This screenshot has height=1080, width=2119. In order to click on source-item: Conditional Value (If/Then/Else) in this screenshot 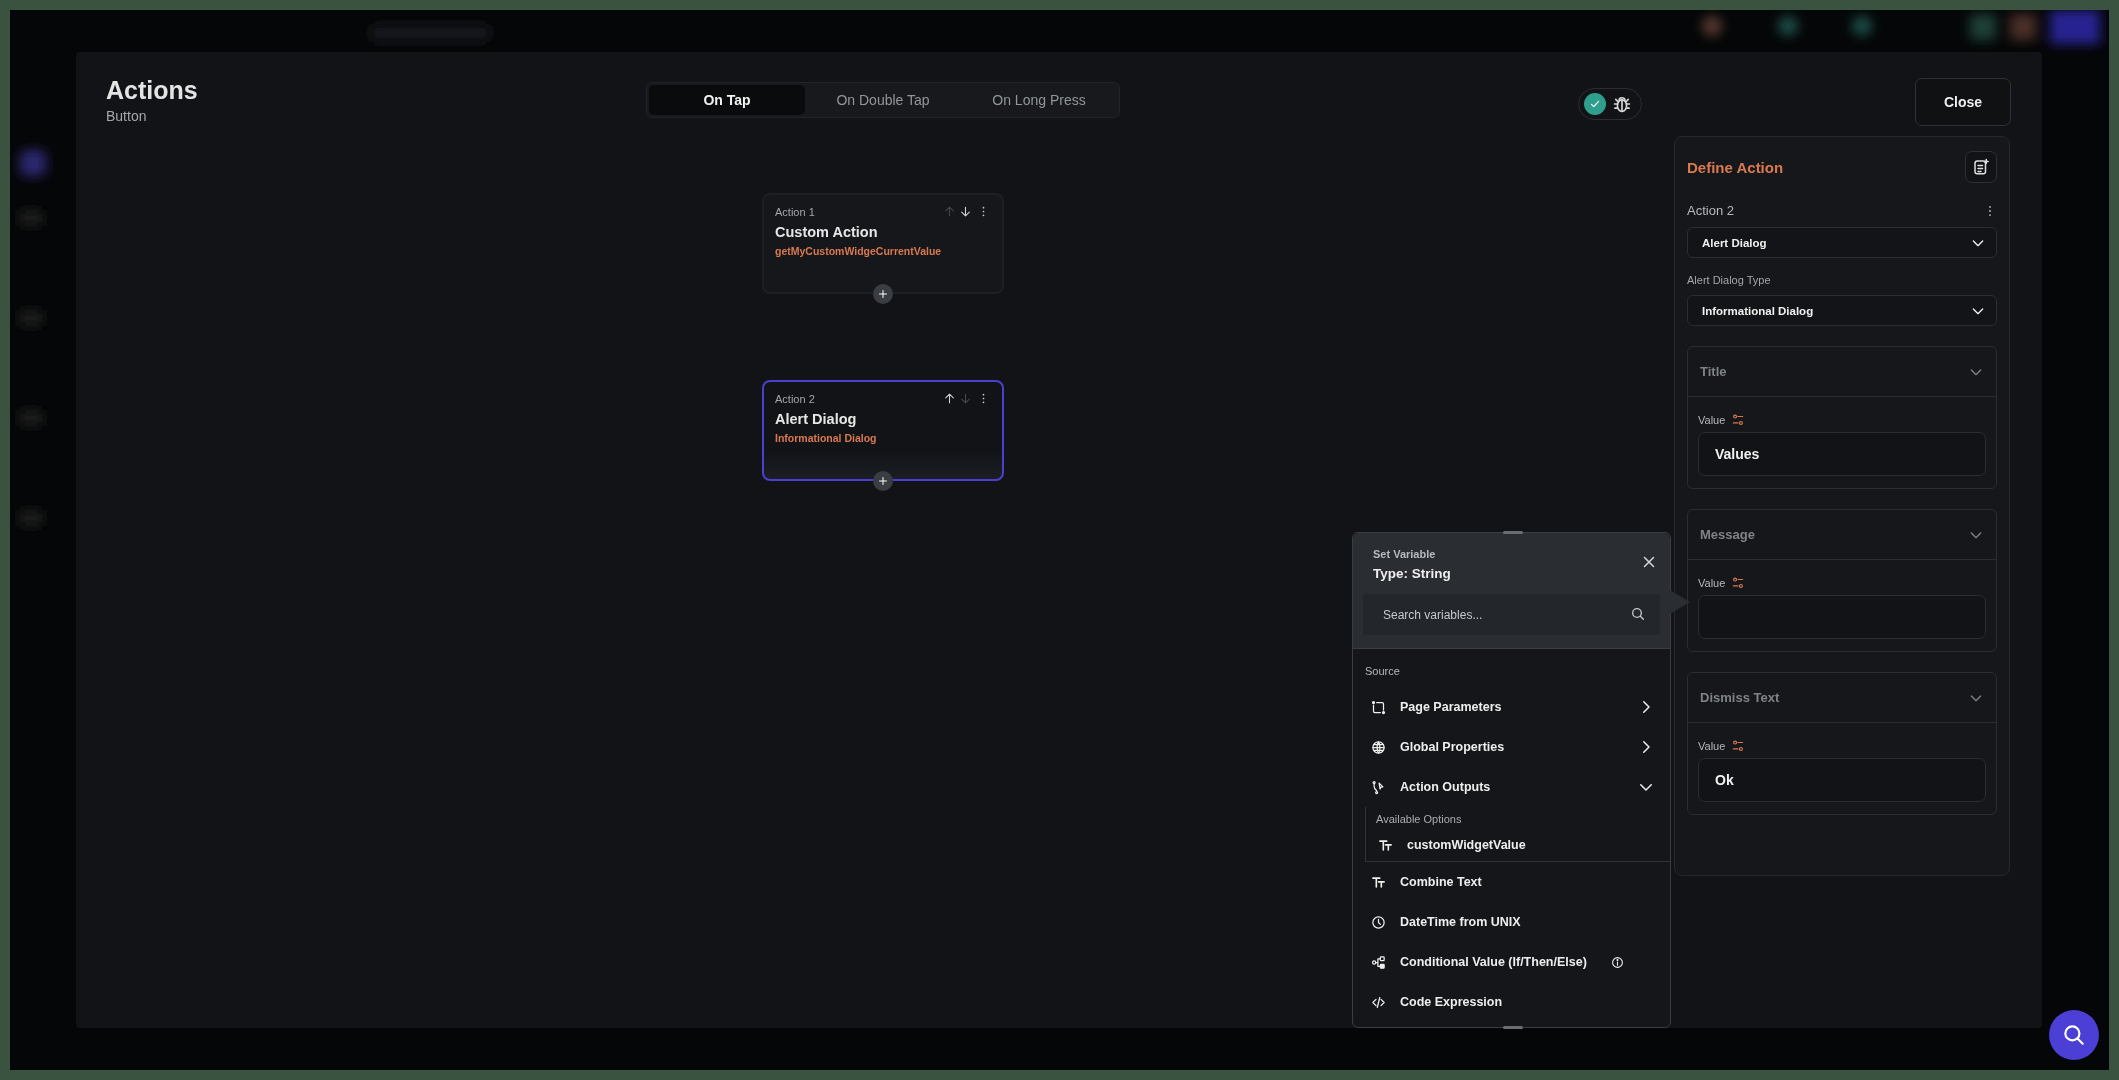, I will do `click(1511, 962)`.